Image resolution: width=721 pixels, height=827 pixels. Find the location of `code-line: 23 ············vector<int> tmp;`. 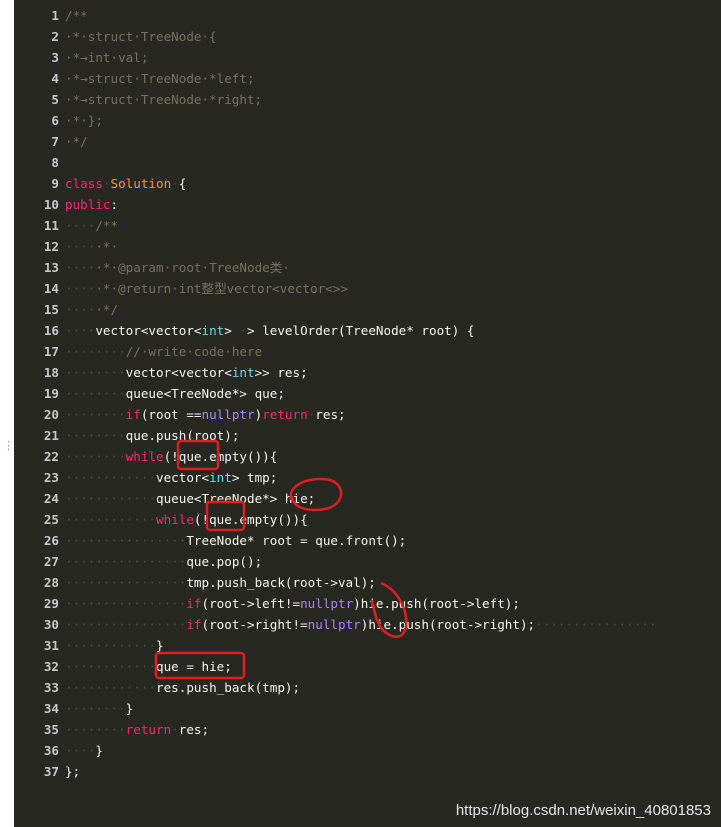

code-line: 23 ············vector<int> tmp; is located at coordinates (367, 477).